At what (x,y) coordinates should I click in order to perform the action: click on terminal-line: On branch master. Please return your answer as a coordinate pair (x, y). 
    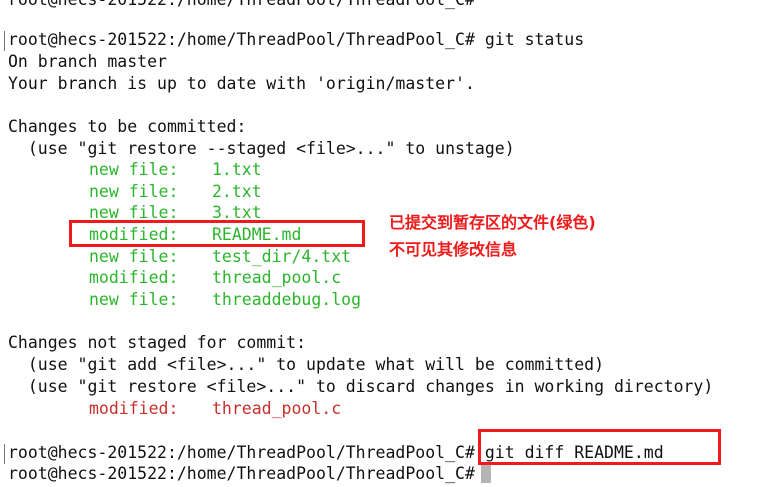
    Looking at the image, I should click on (87, 61).